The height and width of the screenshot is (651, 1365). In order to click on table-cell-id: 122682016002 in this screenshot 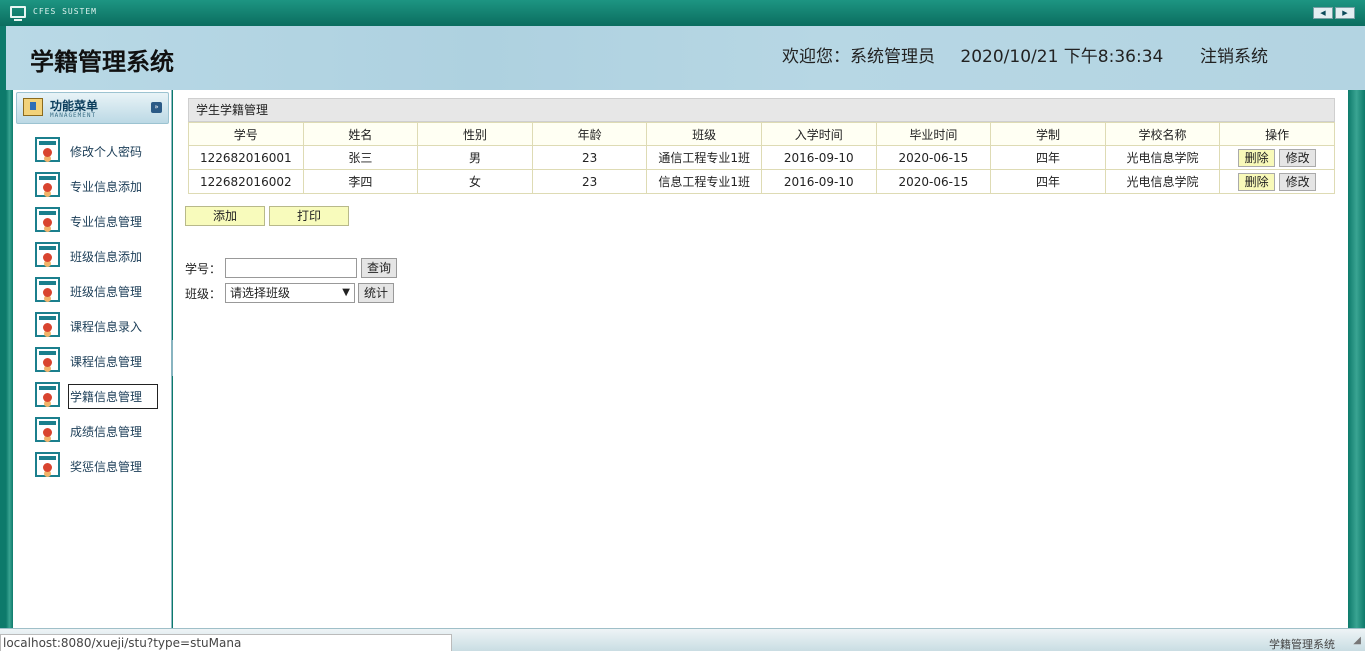, I will do `click(246, 181)`.